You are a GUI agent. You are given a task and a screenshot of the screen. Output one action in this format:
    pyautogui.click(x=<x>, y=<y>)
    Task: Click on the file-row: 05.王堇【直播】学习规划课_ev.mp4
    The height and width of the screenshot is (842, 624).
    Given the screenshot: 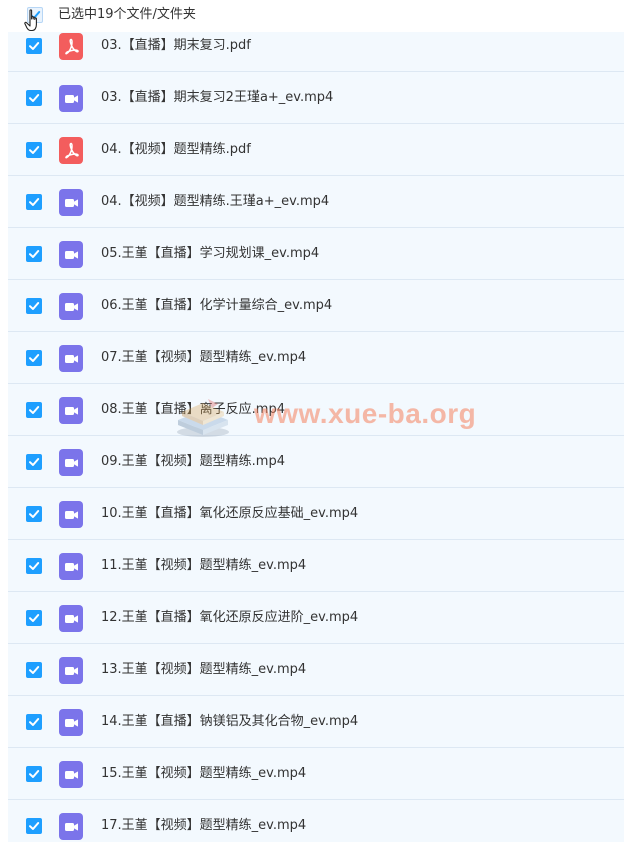 What is the action you would take?
    pyautogui.click(x=316, y=254)
    